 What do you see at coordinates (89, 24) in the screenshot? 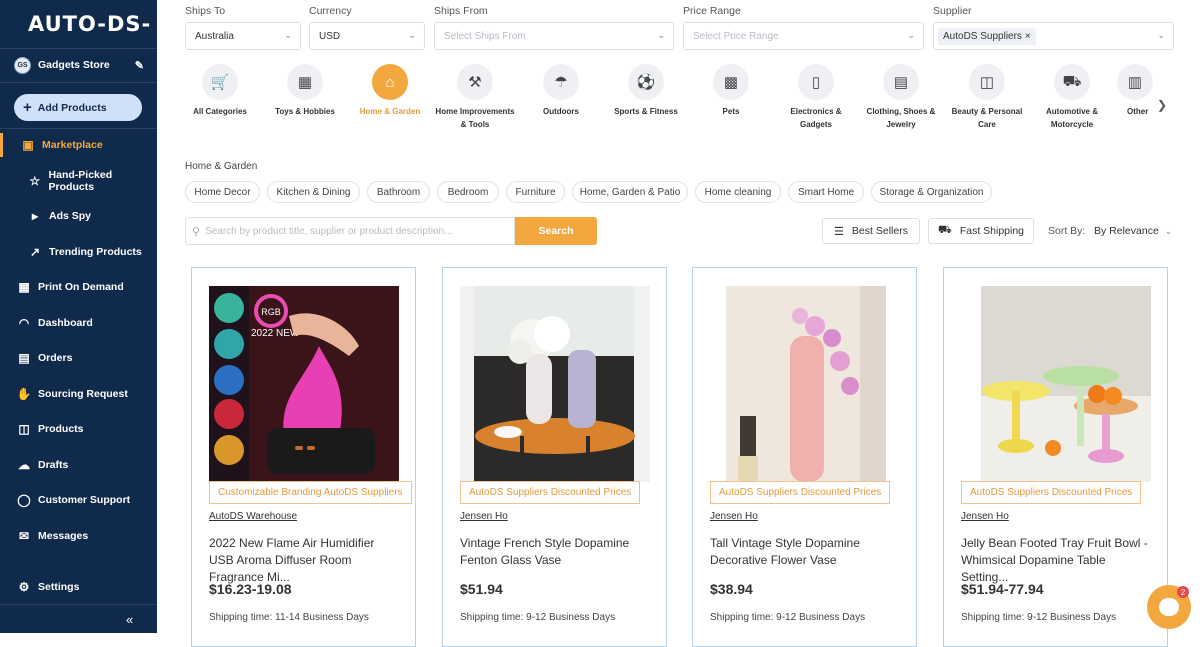
I see `autods-logo: AUTO-DS-` at bounding box center [89, 24].